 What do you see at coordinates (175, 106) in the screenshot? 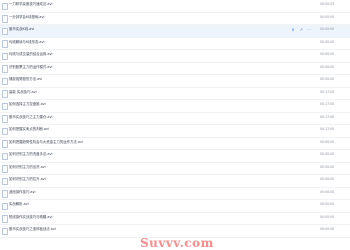
I see `file-row: 如何选择主力控盘股.avi 00:17:00` at bounding box center [175, 106].